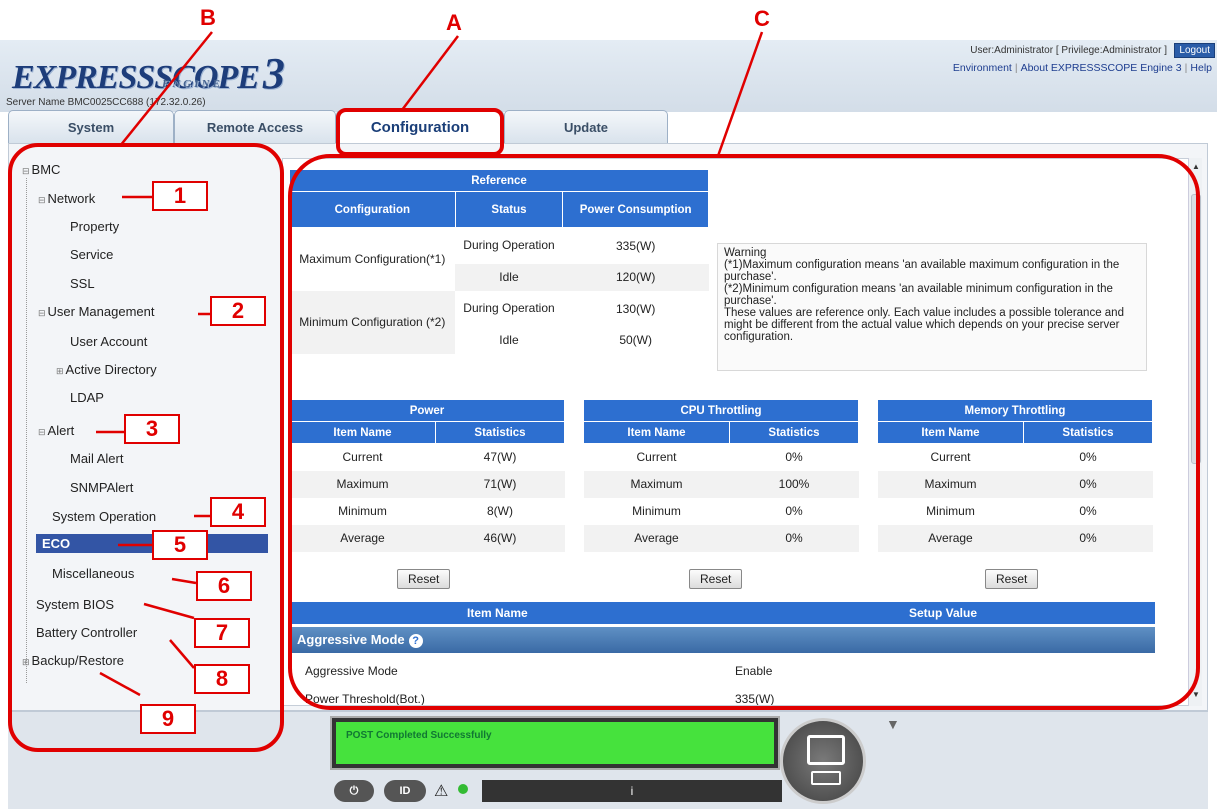 The width and height of the screenshot is (1217, 809). Describe the element at coordinates (108, 341) in the screenshot. I see `tree-item-user-account: User Account` at that location.